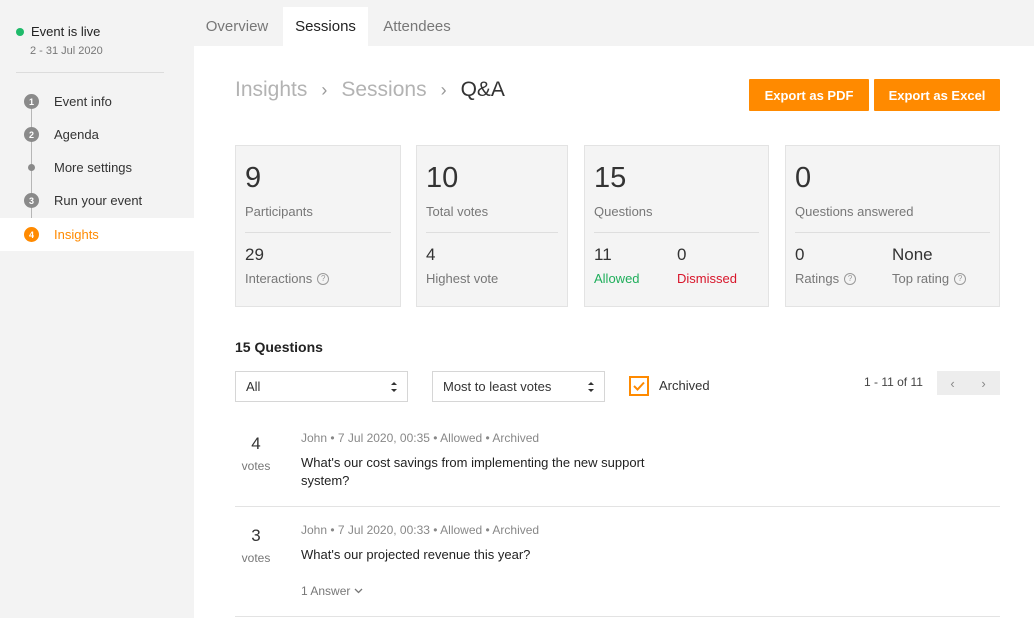 The height and width of the screenshot is (618, 1034). Describe the element at coordinates (271, 90) in the screenshot. I see `breadcrumb-insights: Insights` at that location.